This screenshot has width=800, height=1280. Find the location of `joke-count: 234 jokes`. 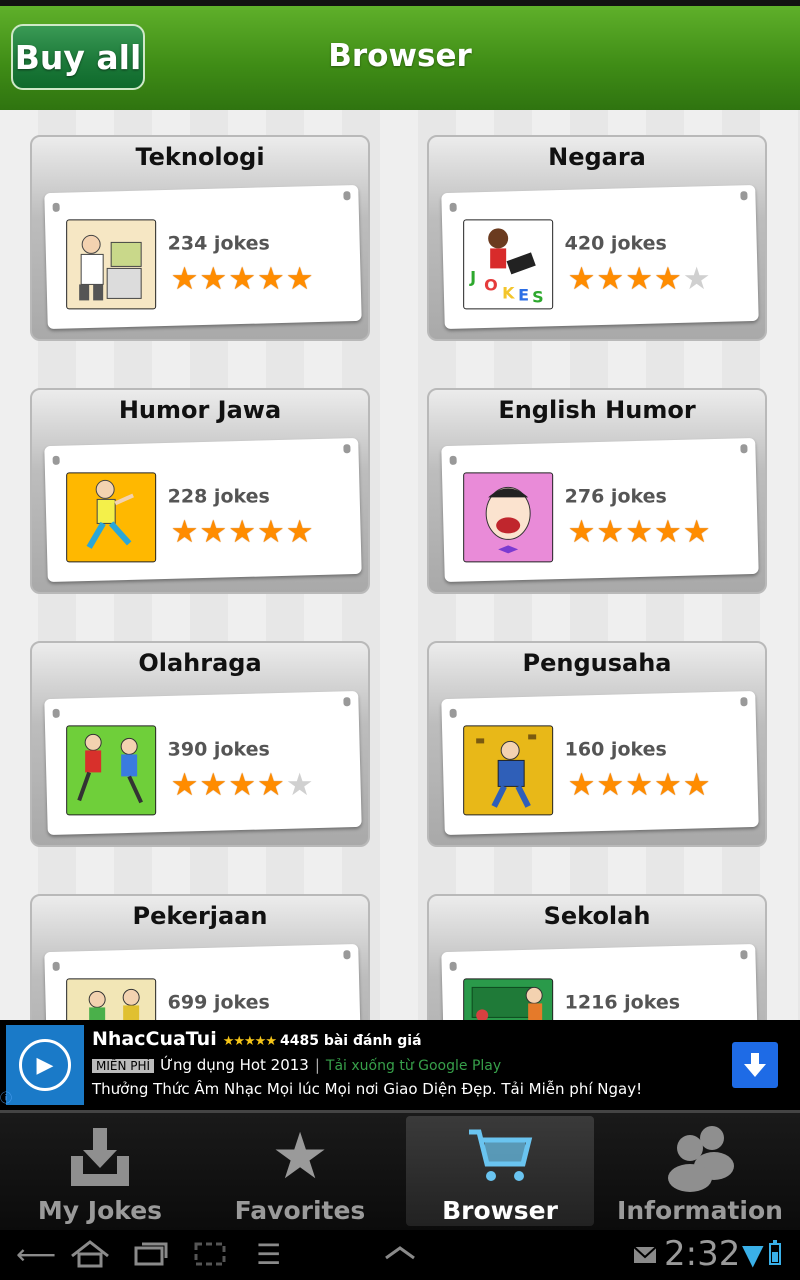

joke-count: 234 jokes is located at coordinates (218, 243).